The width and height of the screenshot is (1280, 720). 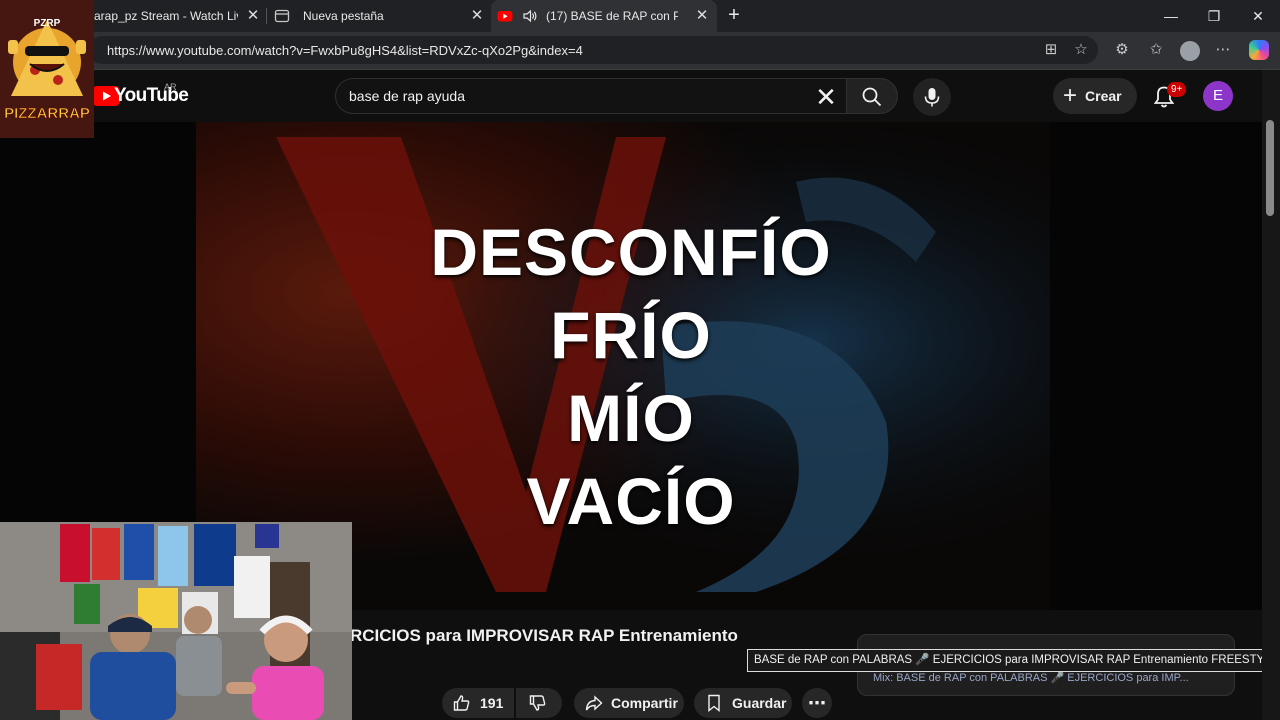 I want to click on copilot-icon, so click(x=1259, y=50).